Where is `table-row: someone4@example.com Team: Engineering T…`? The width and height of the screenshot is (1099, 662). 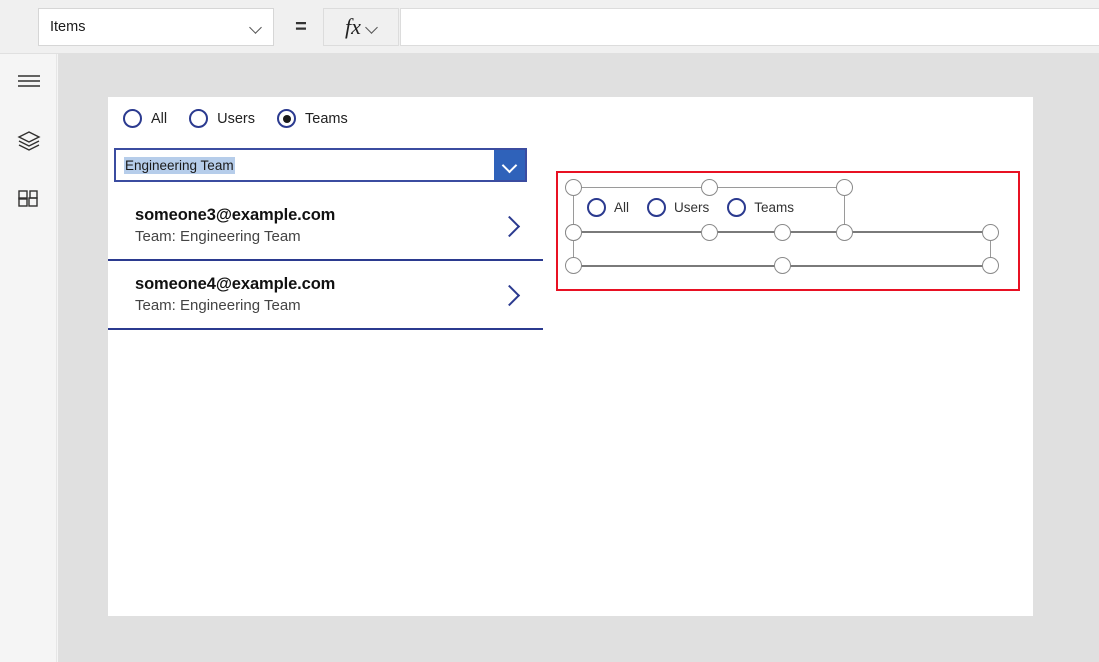 table-row: someone4@example.com Team: Engineering T… is located at coordinates (325, 295).